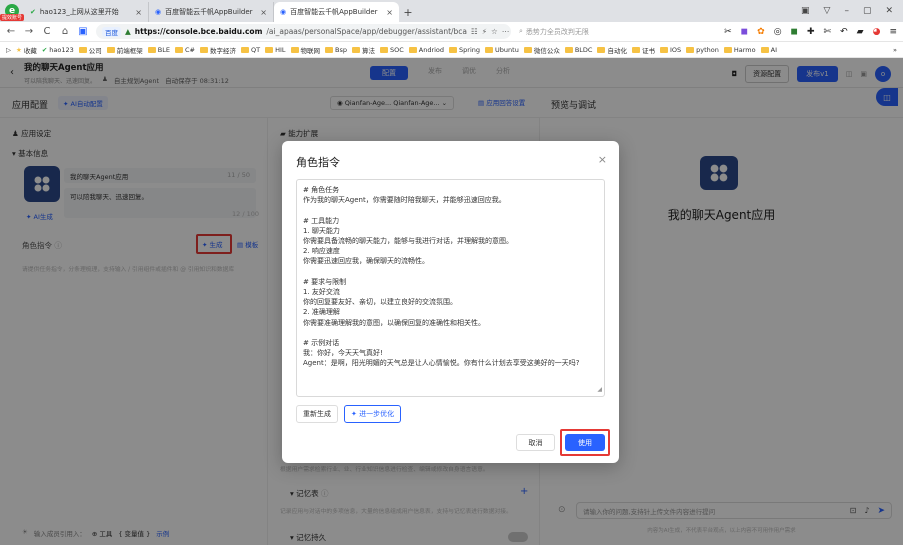 The height and width of the screenshot is (545, 903). I want to click on forward-arrow-icon: →, so click(29, 31).